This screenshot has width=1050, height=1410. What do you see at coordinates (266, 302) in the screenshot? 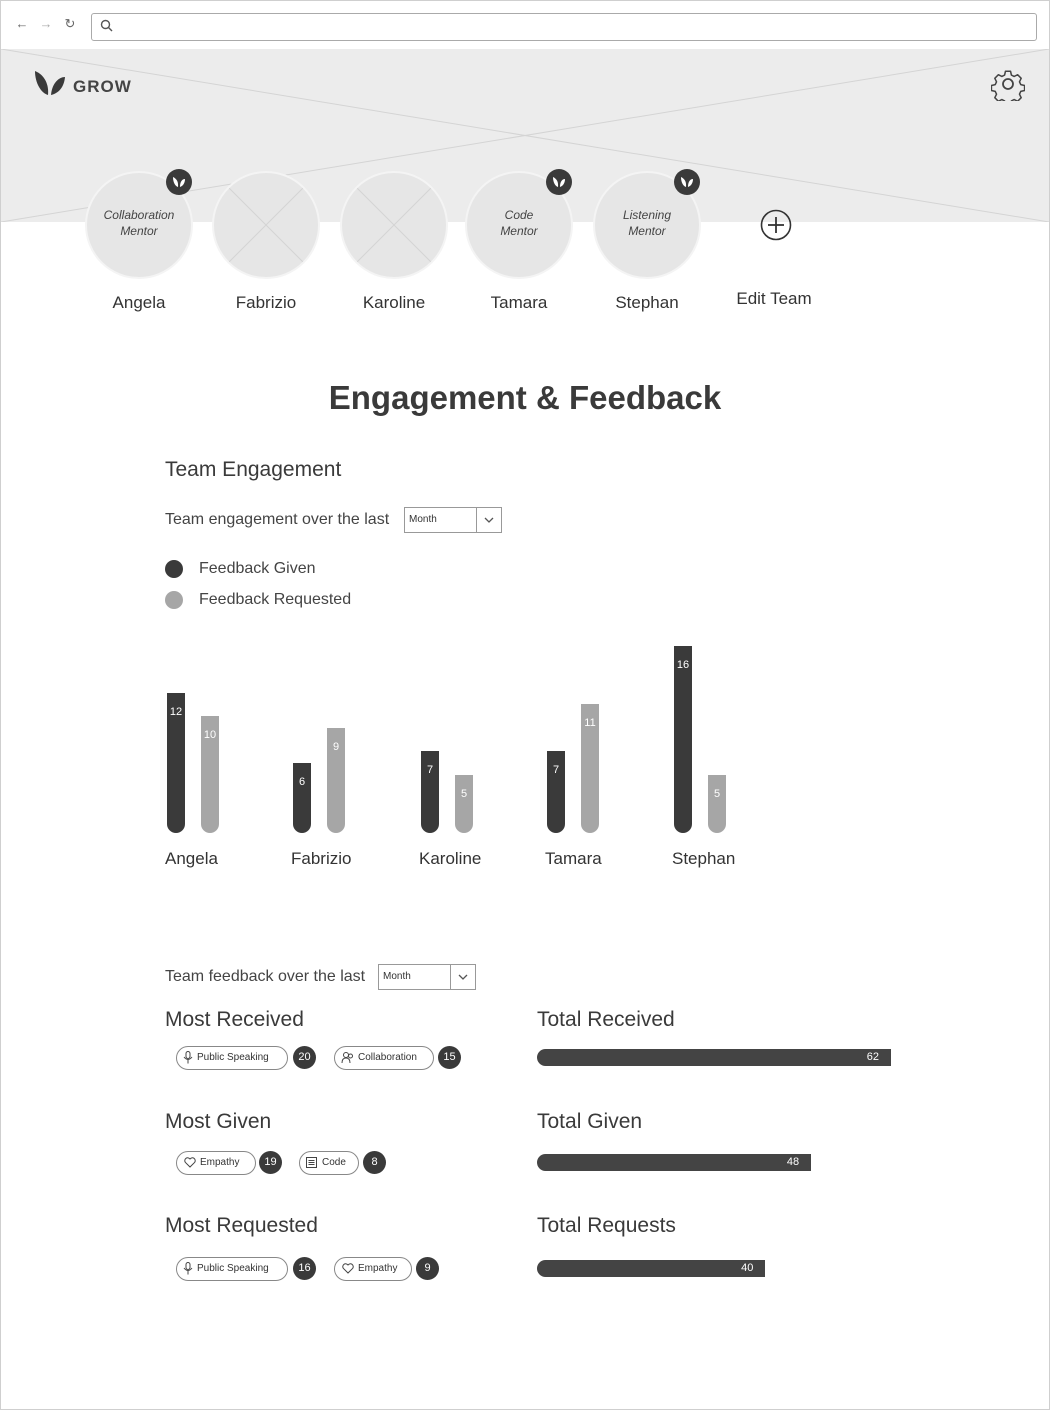
I see `member-name: Fabrizio` at bounding box center [266, 302].